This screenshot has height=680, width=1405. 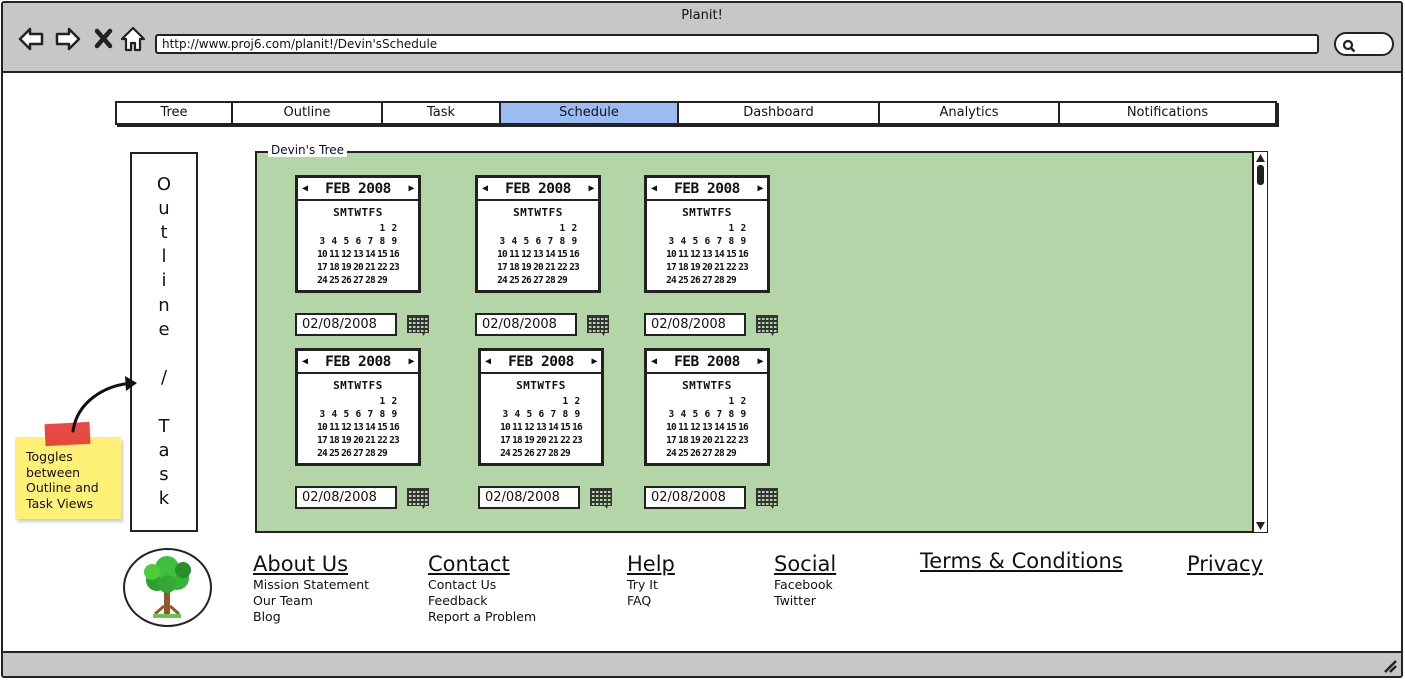 What do you see at coordinates (577, 427) in the screenshot?
I see `calendar-day: 16` at bounding box center [577, 427].